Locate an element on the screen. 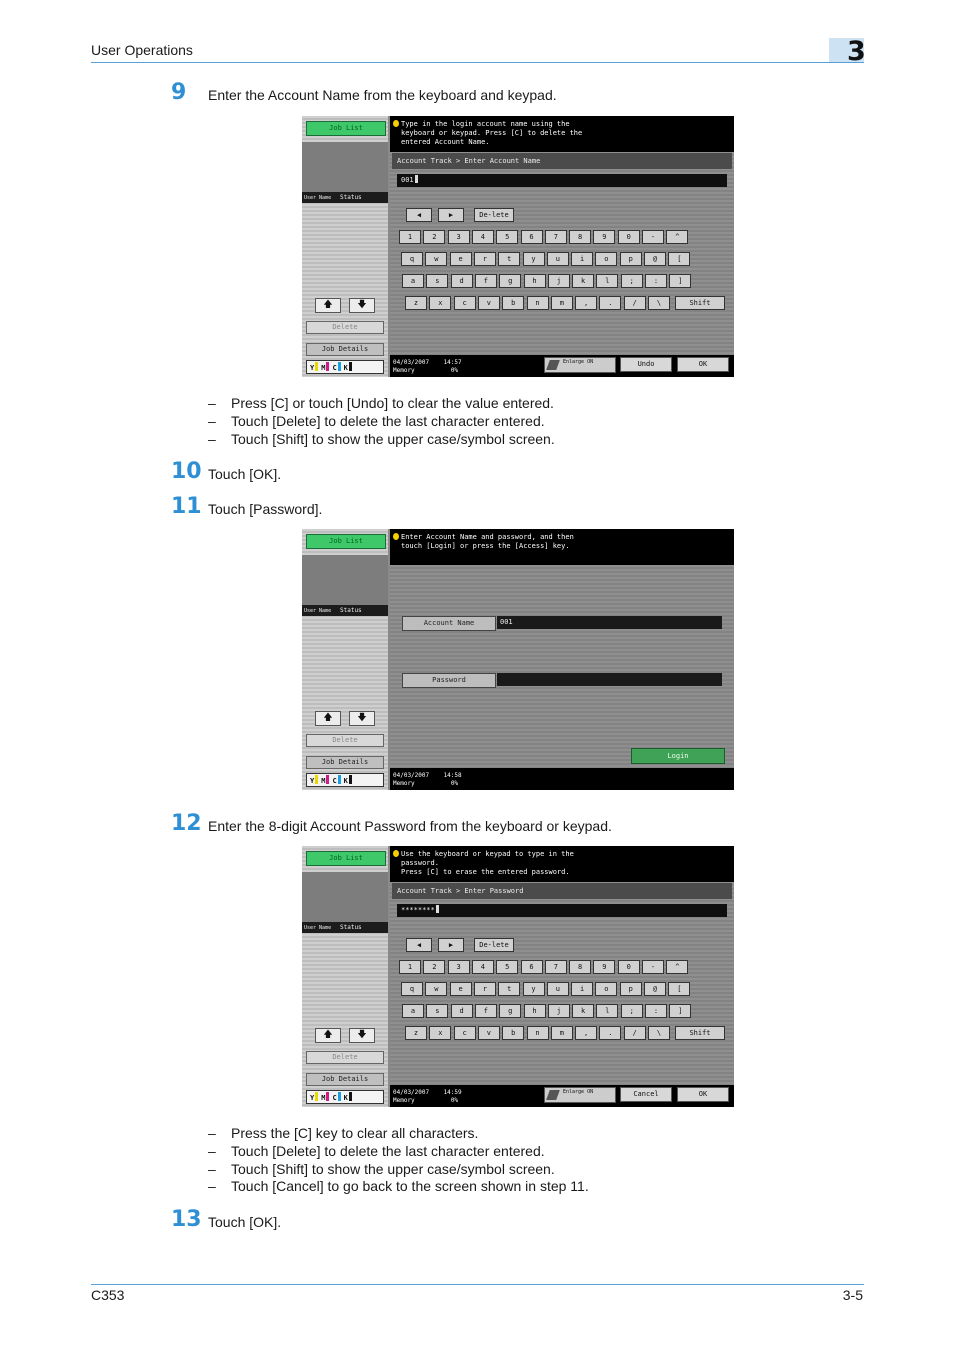  keyboard-key: q is located at coordinates (412, 989).